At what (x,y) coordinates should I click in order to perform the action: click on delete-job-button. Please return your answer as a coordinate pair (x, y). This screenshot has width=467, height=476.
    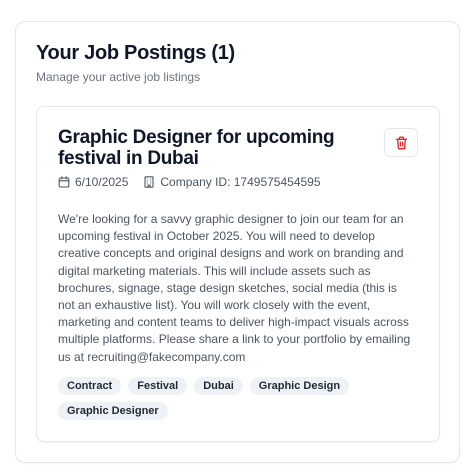
    Looking at the image, I should click on (401, 142).